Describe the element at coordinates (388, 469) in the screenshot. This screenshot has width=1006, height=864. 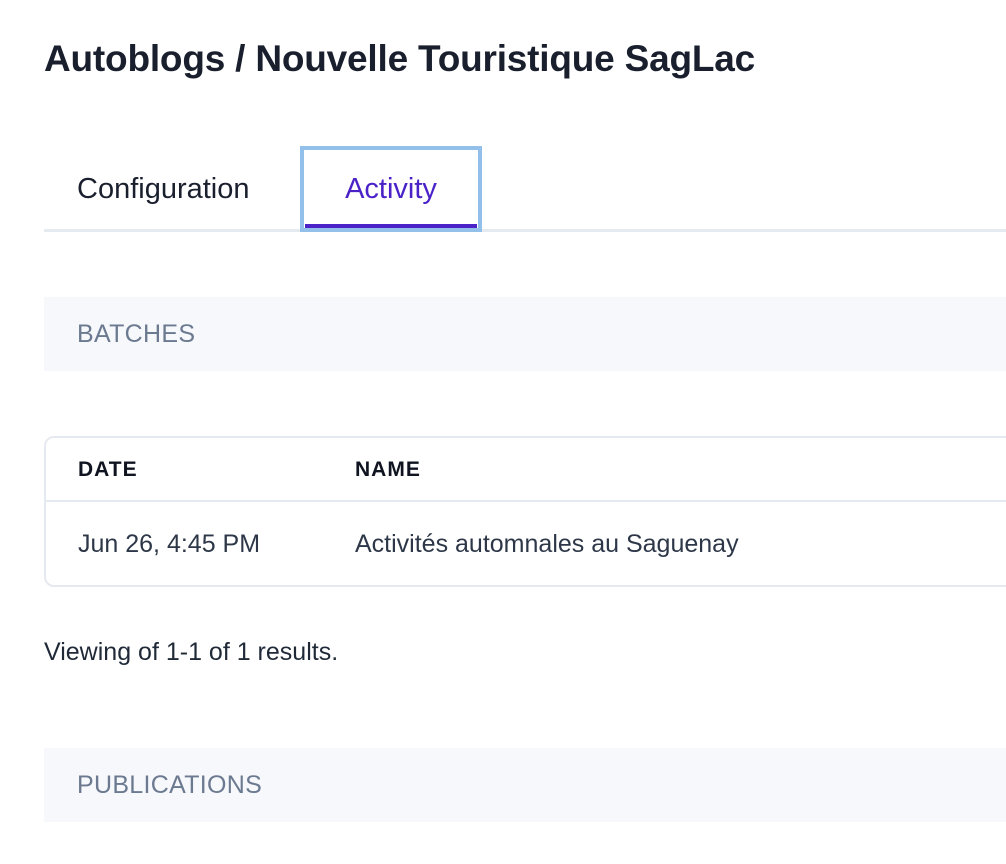
I see `column-header-name: NAME` at that location.